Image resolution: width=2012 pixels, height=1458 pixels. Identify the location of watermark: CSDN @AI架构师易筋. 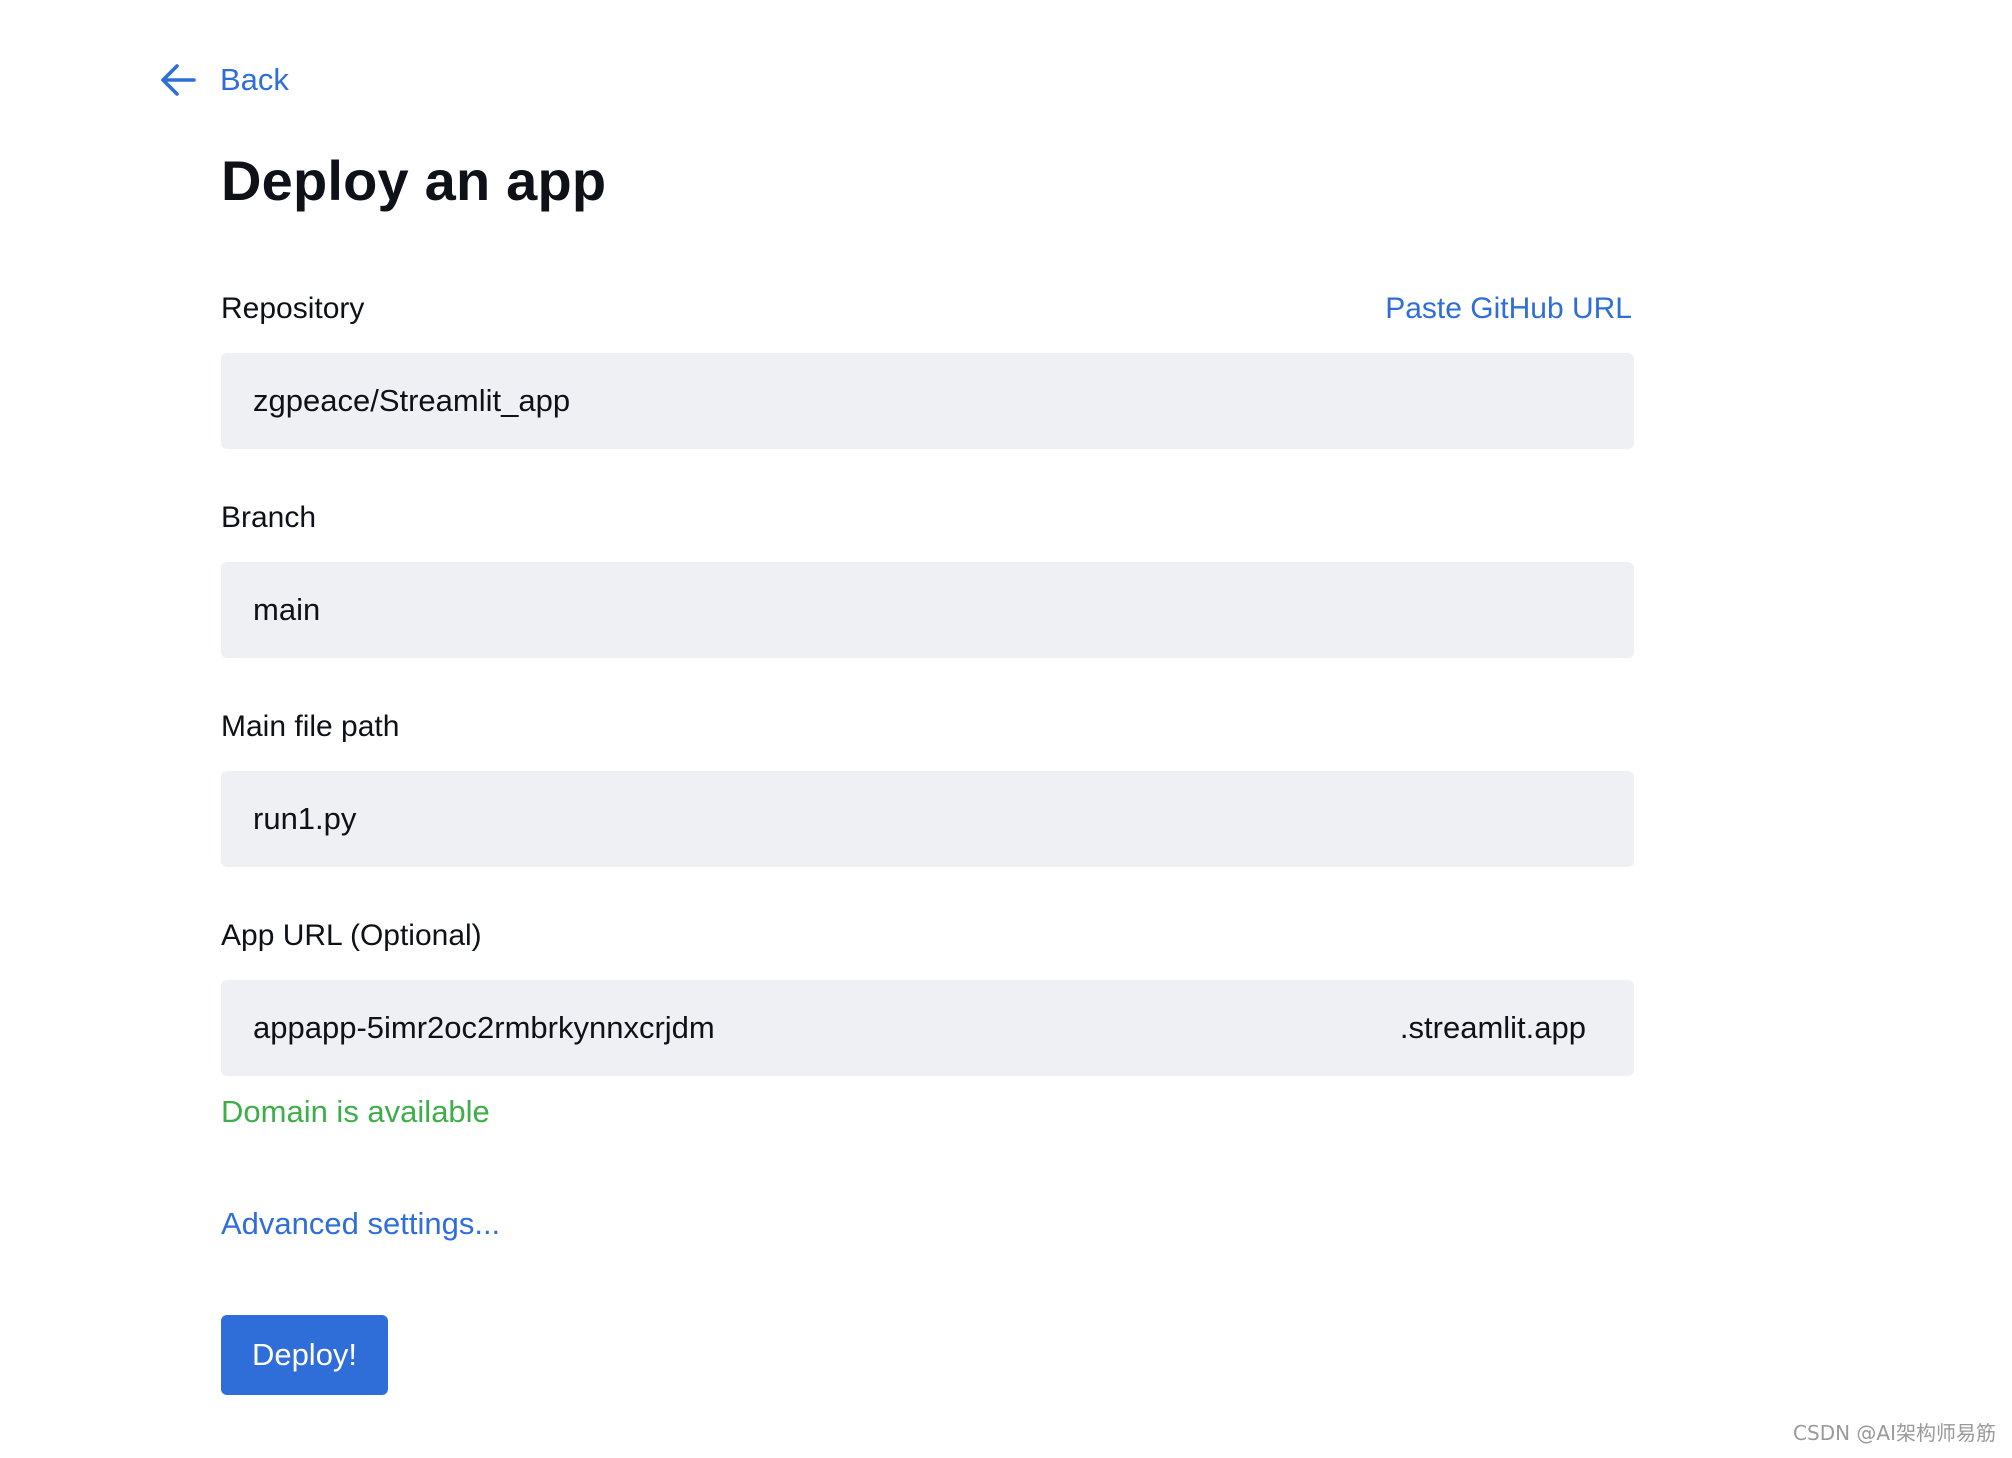
(1894, 1433).